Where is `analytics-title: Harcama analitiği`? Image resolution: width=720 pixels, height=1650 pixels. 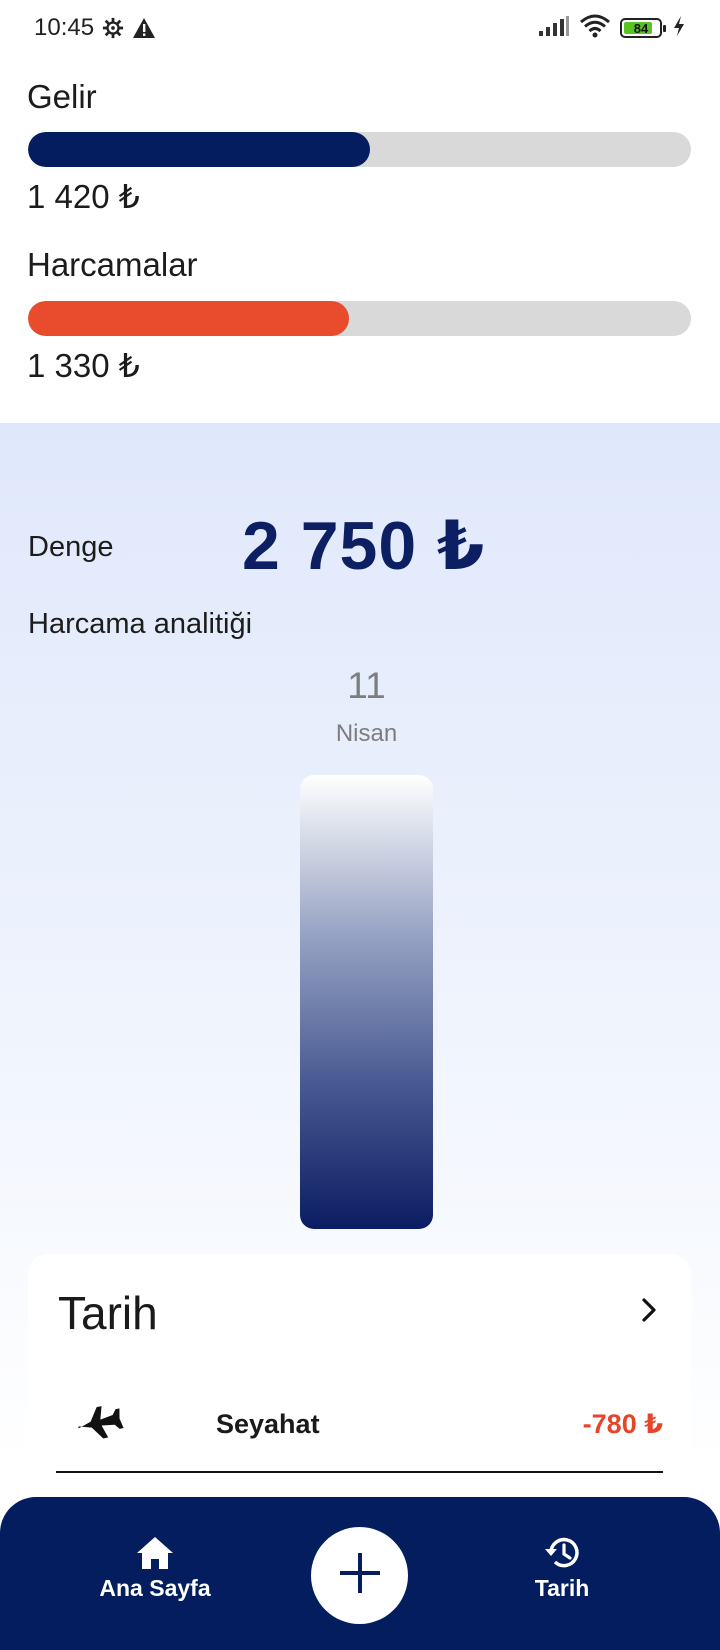
analytics-title: Harcama analitiği is located at coordinates (140, 624).